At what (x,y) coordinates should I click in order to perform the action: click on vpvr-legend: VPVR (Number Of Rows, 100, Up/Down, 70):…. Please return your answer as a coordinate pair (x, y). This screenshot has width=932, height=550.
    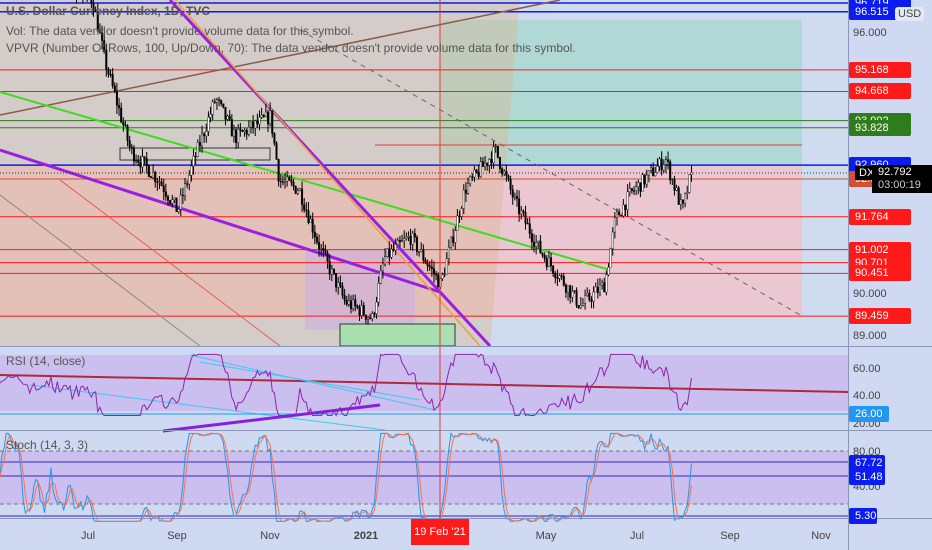
    Looking at the image, I should click on (291, 48).